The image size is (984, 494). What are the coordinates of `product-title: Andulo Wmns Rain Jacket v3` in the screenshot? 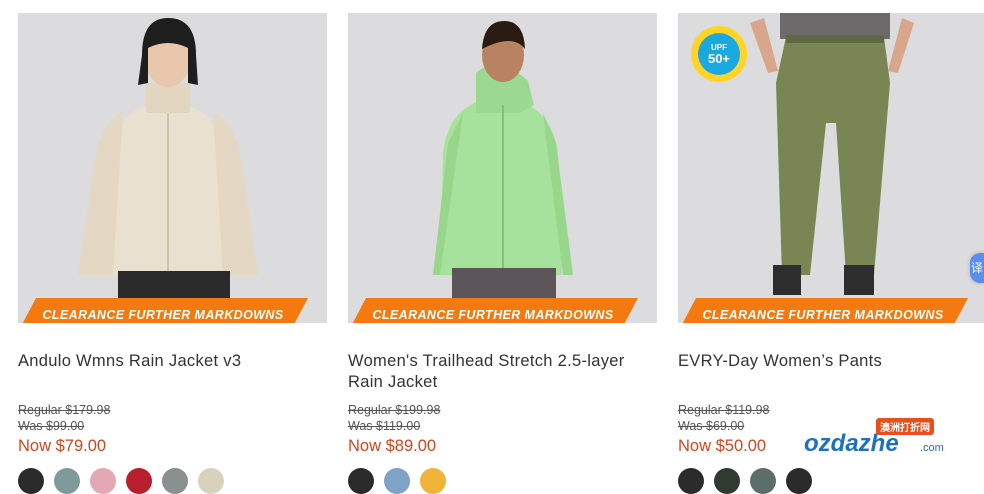 It's located at (172, 372).